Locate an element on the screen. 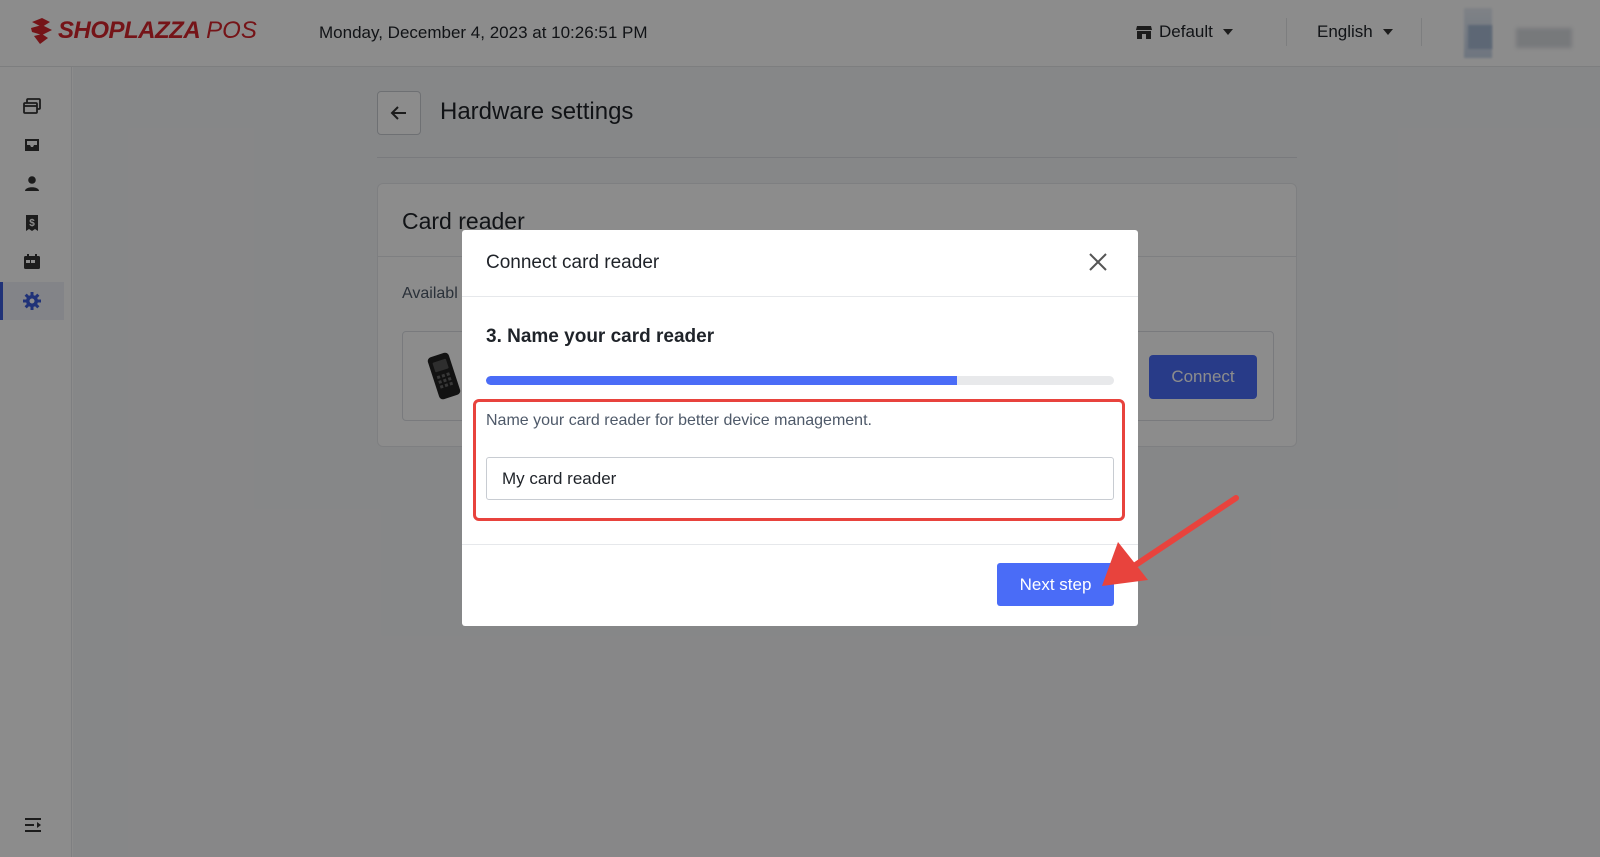  annotation-arrow-icon is located at coordinates (1170, 540).